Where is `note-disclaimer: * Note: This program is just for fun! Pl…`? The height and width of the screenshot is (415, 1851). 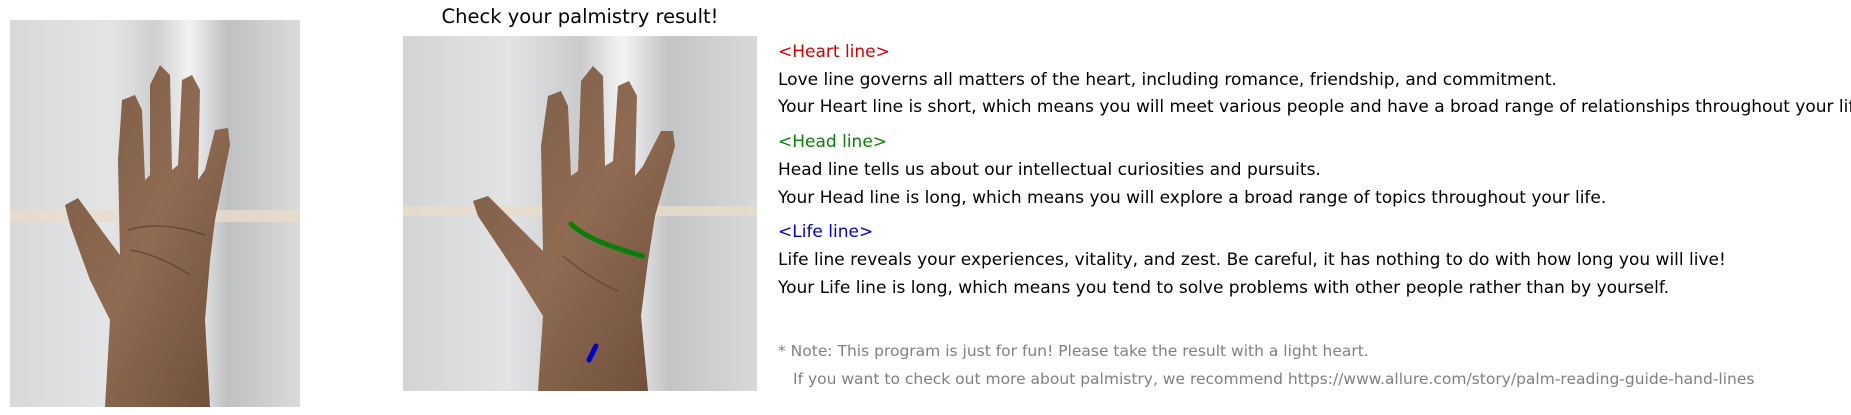 note-disclaimer: * Note: This program is just for fun! Pl… is located at coordinates (1073, 351).